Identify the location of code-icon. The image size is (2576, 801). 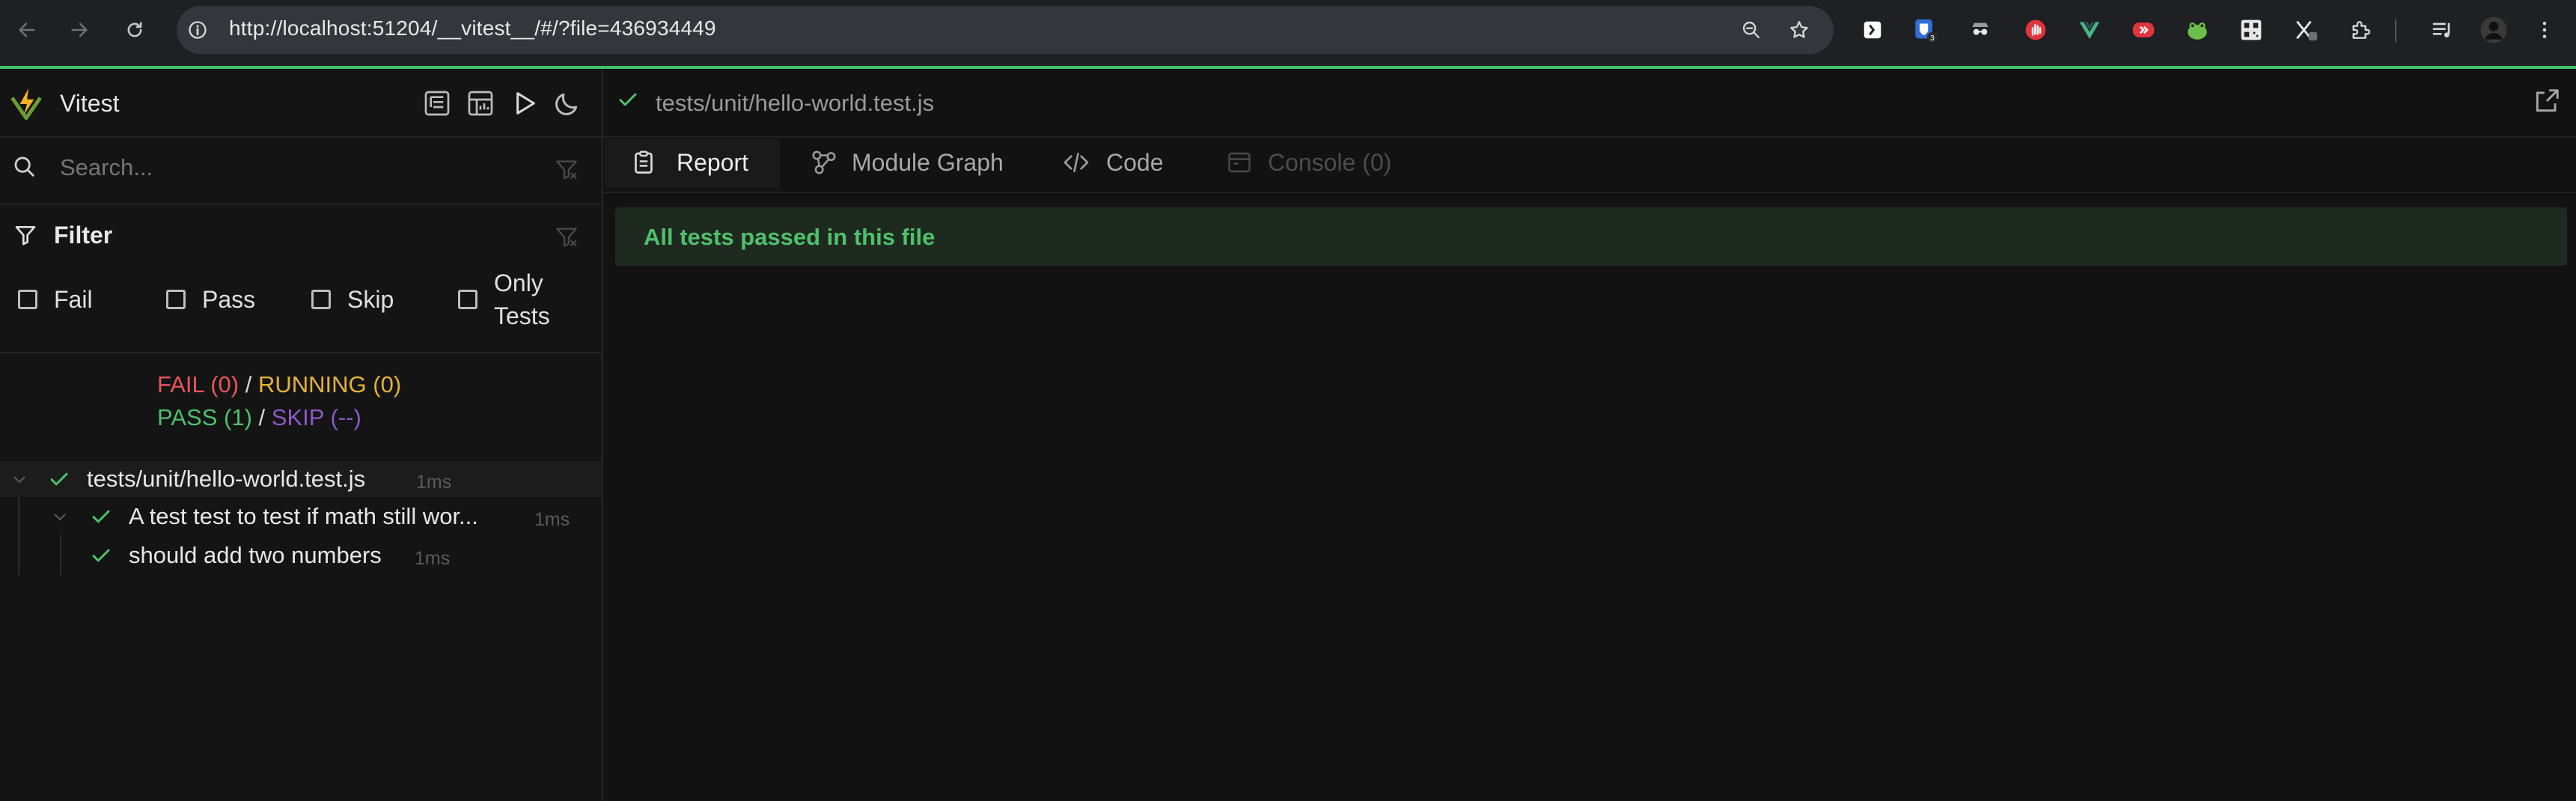
(1076, 162).